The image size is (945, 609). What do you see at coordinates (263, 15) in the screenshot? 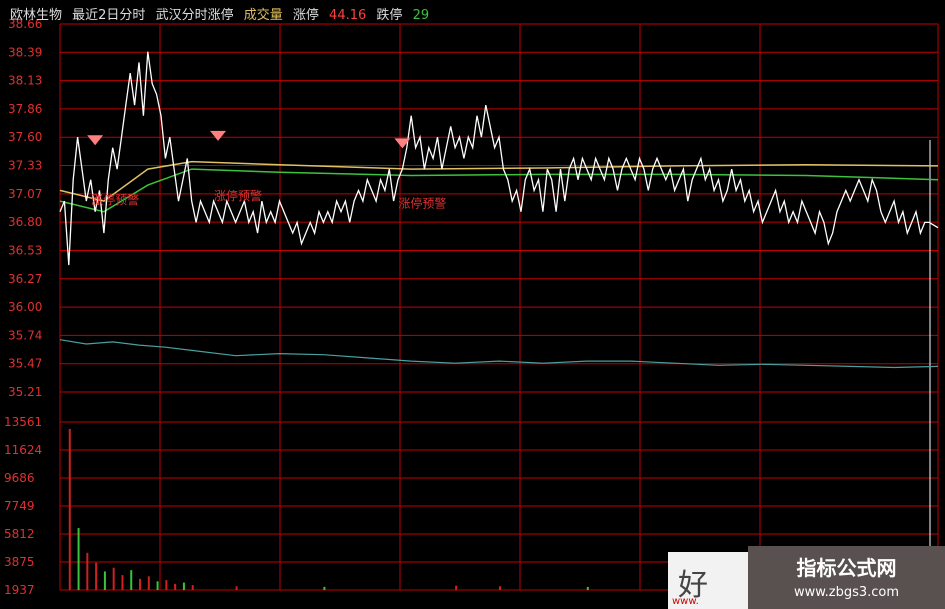
I see `volume-label: 成交量` at bounding box center [263, 15].